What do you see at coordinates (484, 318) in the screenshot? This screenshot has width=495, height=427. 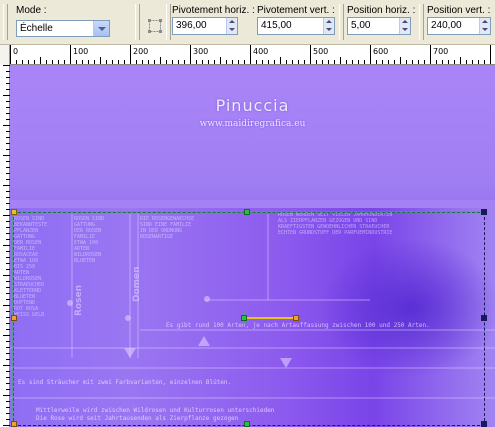 I see `right-middle-handle` at bounding box center [484, 318].